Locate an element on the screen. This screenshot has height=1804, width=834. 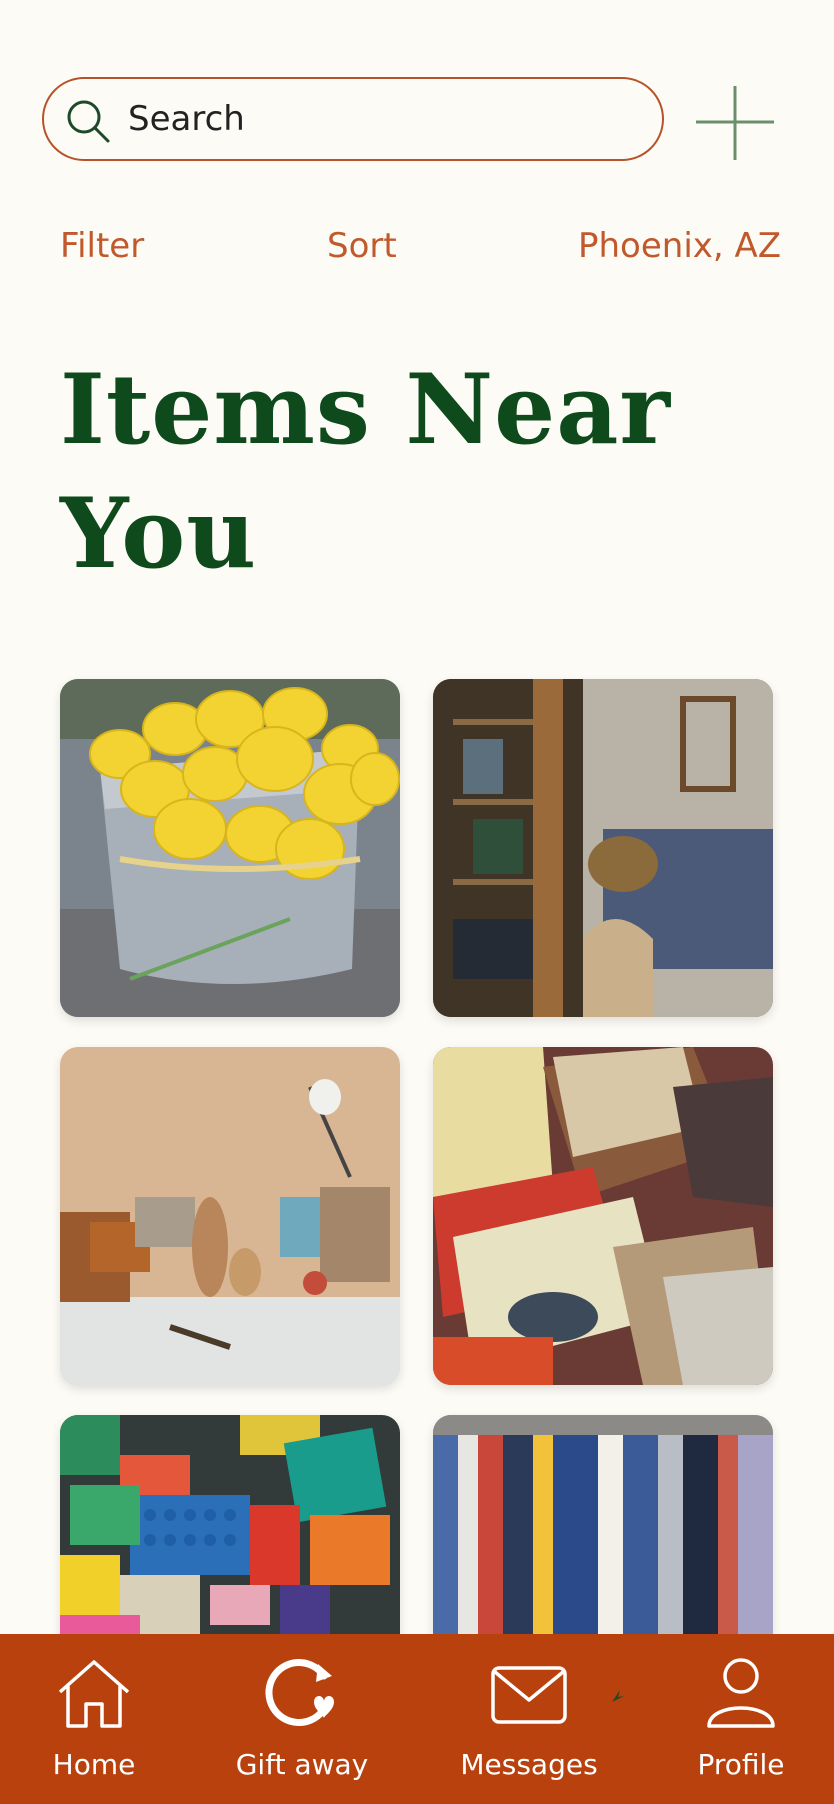
cursor-icon is located at coordinates (618, 1696).